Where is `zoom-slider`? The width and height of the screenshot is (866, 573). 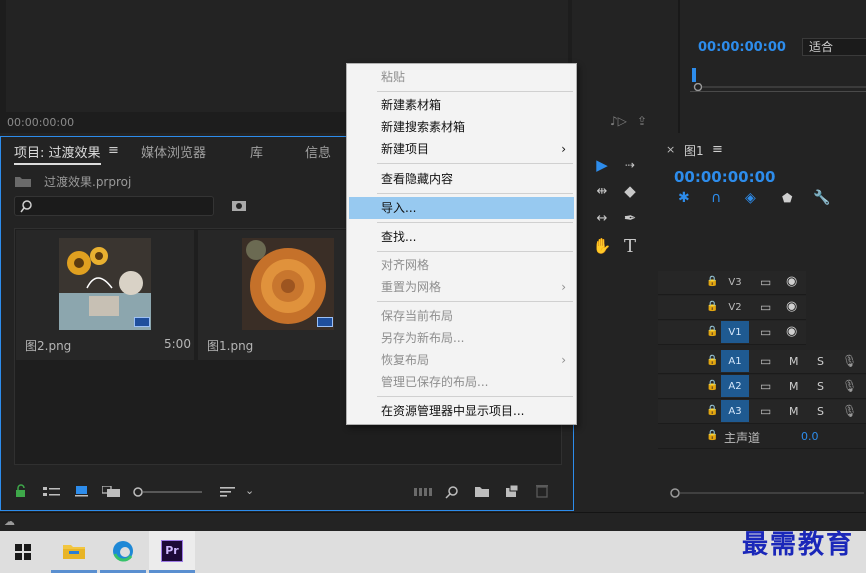
zoom-slider is located at coordinates (168, 492).